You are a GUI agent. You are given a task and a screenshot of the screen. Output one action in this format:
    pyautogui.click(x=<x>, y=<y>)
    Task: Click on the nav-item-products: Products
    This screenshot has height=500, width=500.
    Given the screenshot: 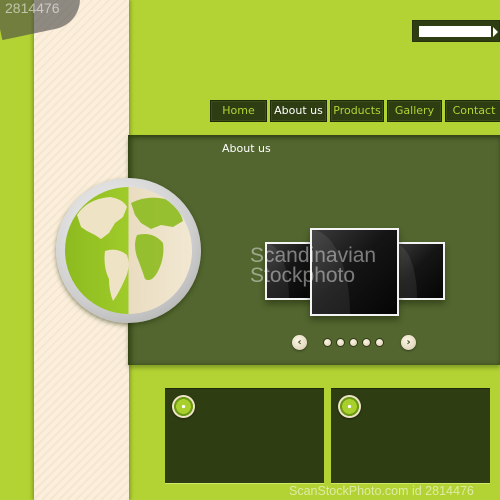 What is the action you would take?
    pyautogui.click(x=357, y=111)
    